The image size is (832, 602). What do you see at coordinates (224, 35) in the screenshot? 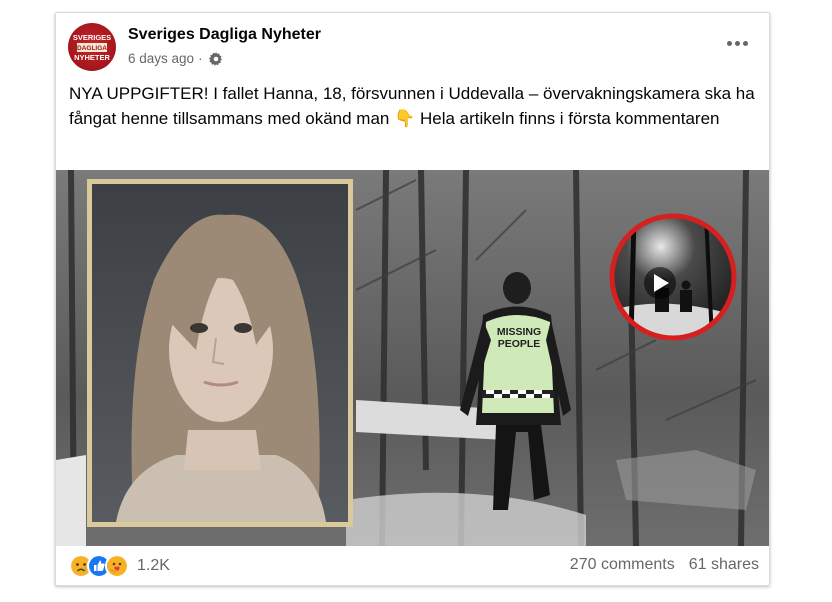
I see `page-name-link: Sveriges Dagliga Nyheter` at bounding box center [224, 35].